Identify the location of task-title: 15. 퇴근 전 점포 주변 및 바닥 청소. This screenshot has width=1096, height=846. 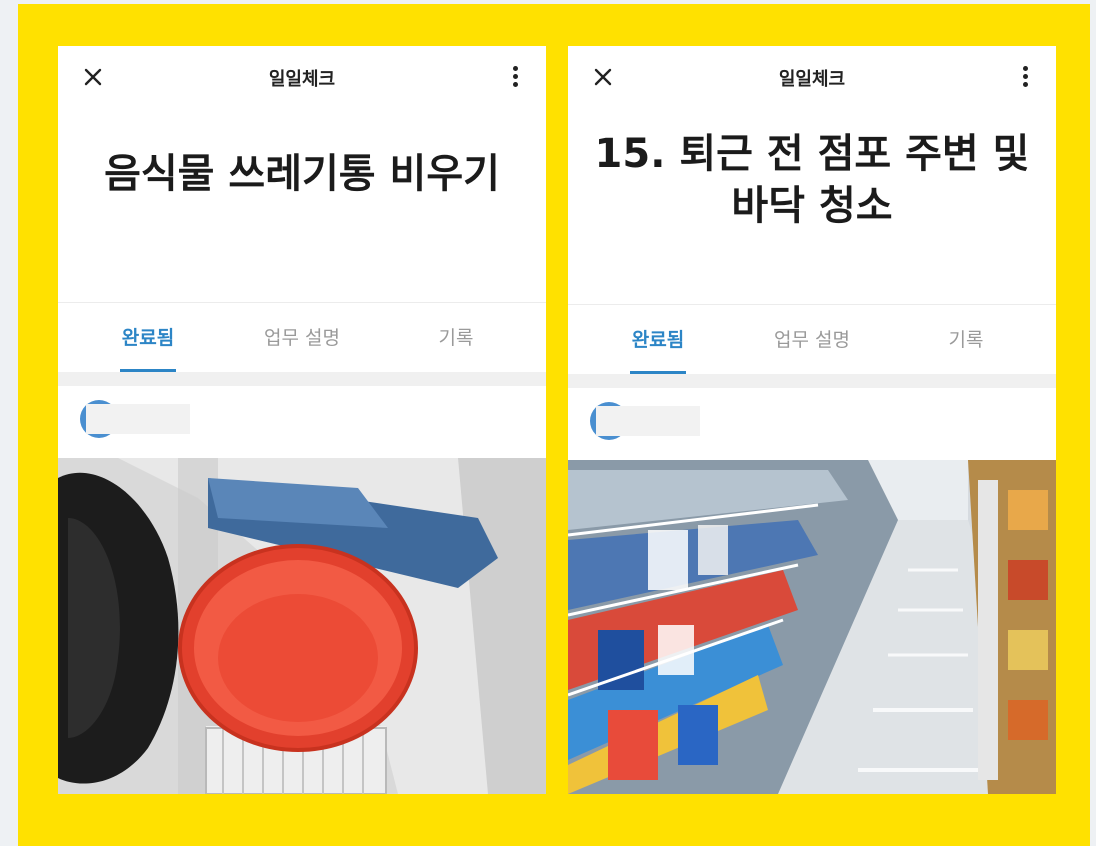
(812, 180).